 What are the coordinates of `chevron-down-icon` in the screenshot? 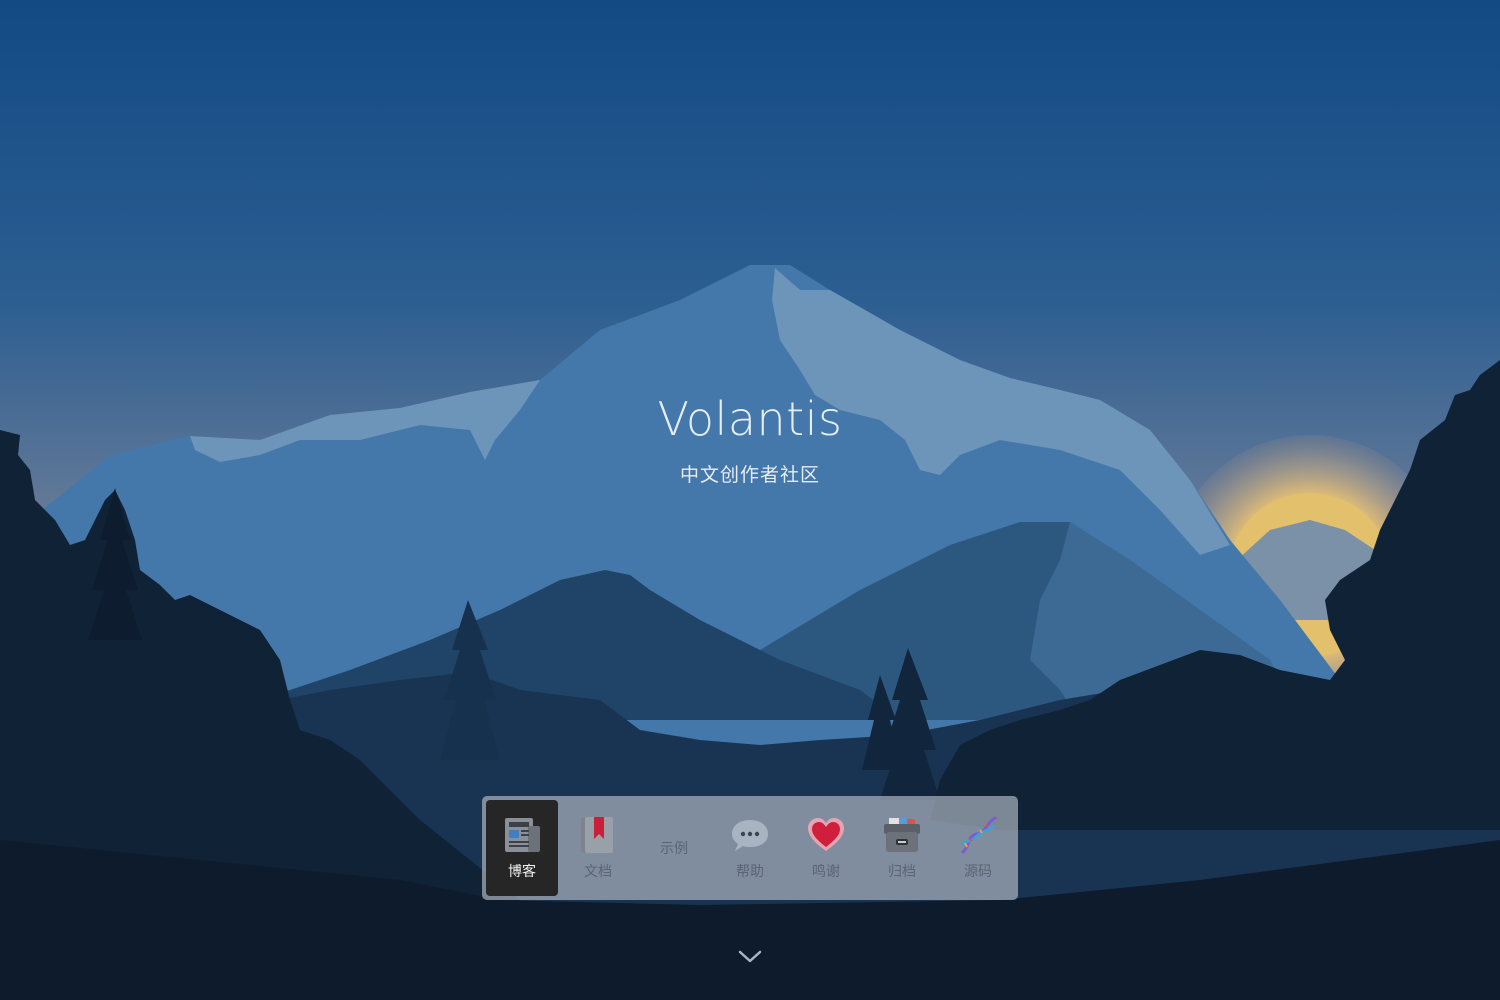 It's located at (750, 956).